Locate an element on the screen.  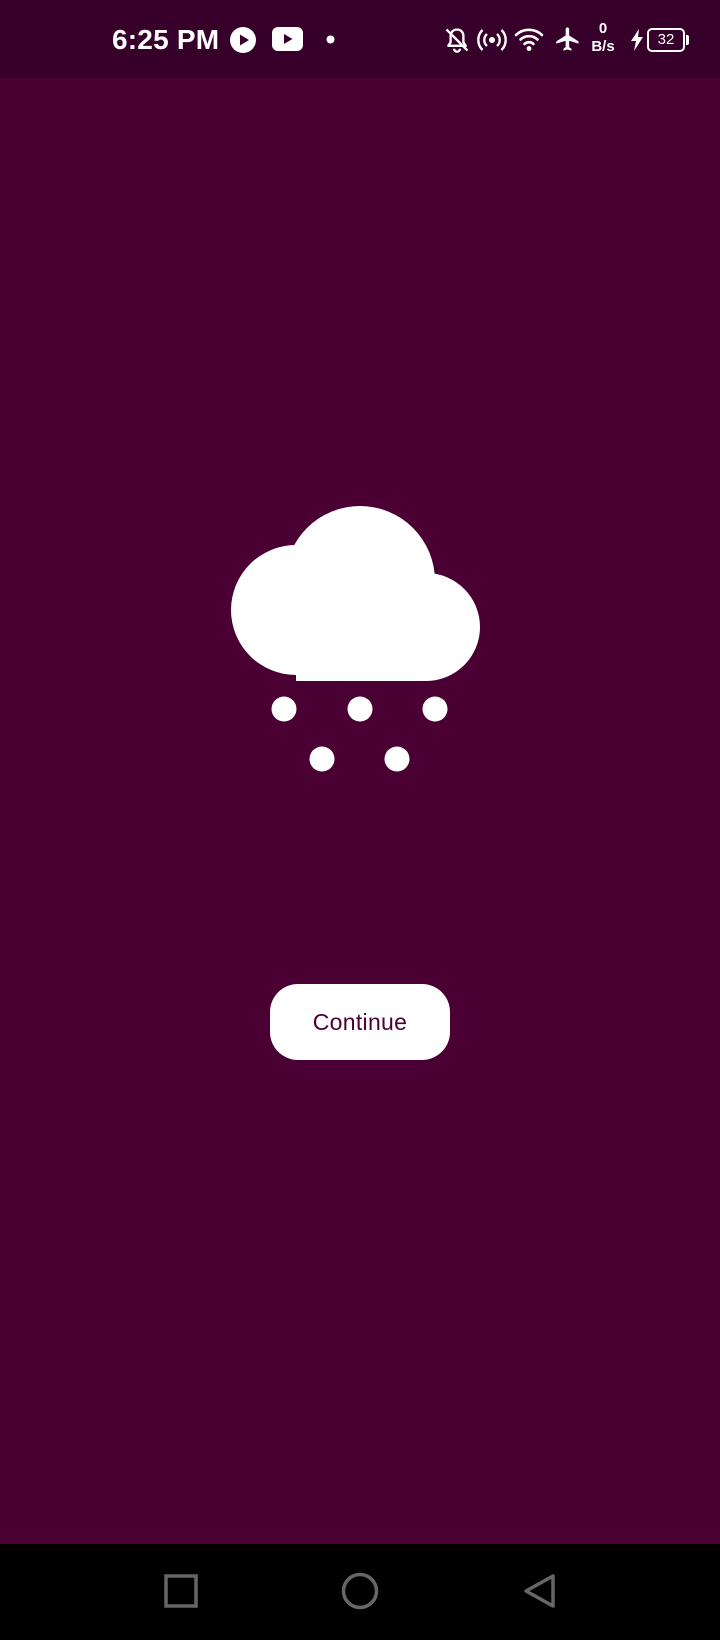
snow-cloud-icon is located at coordinates (355, 639).